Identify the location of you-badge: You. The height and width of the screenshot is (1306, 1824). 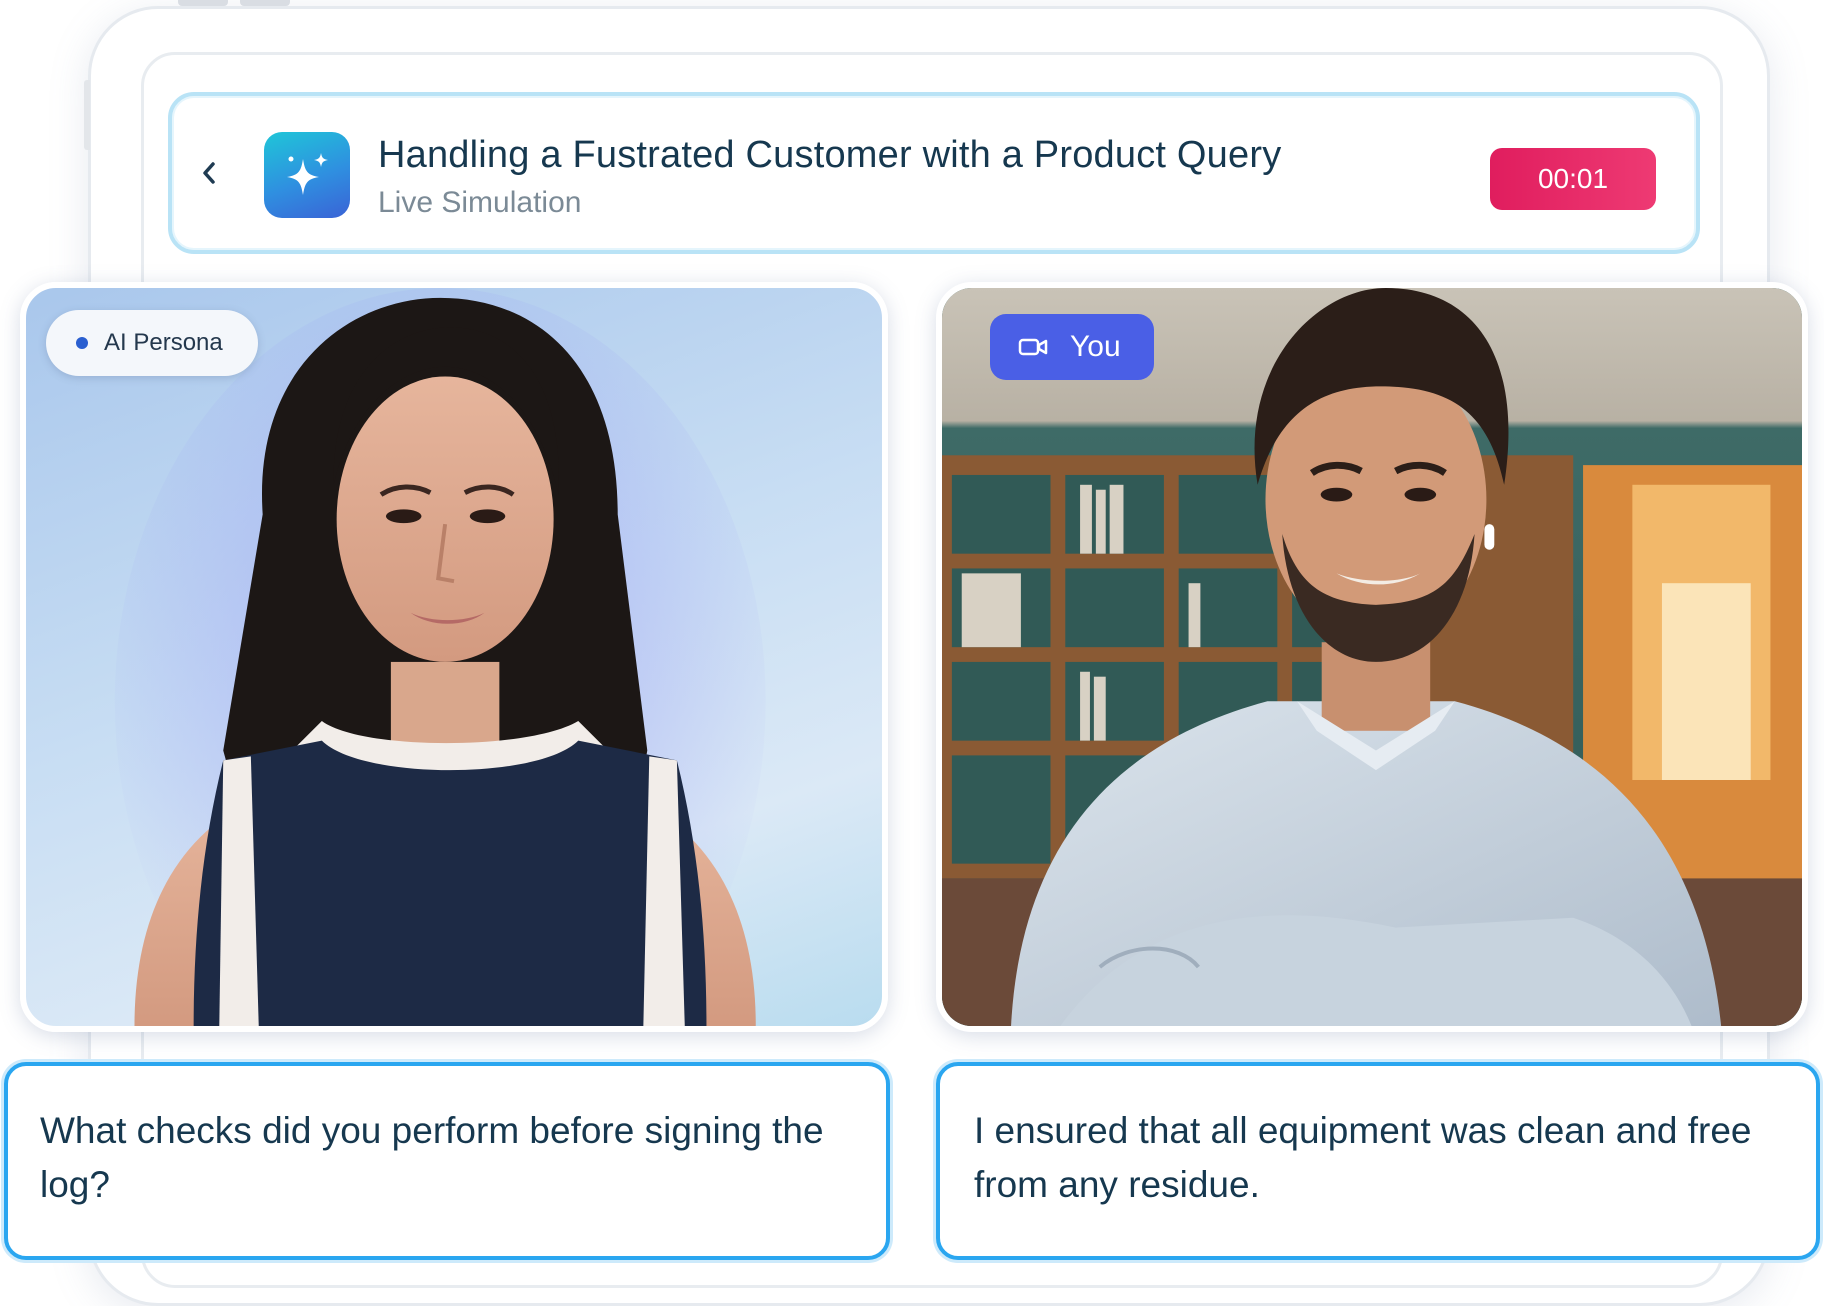
(1072, 347).